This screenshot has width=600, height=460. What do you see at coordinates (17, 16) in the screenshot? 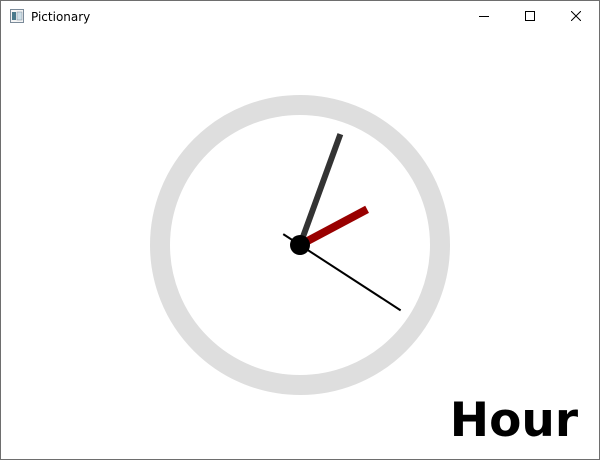
I see `window-app-icon` at bounding box center [17, 16].